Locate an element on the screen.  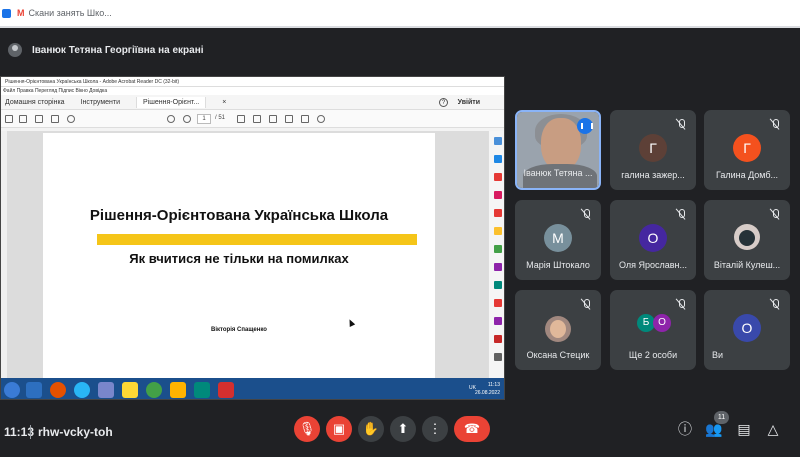
participant-avatar: О is located at coordinates (653, 238).